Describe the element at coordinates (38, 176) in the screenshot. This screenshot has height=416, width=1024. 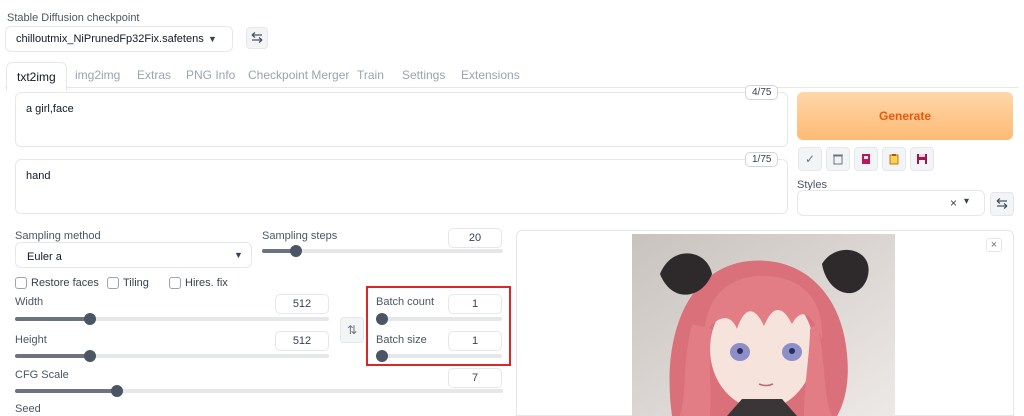
I see `negative-prompt-text: hand` at that location.